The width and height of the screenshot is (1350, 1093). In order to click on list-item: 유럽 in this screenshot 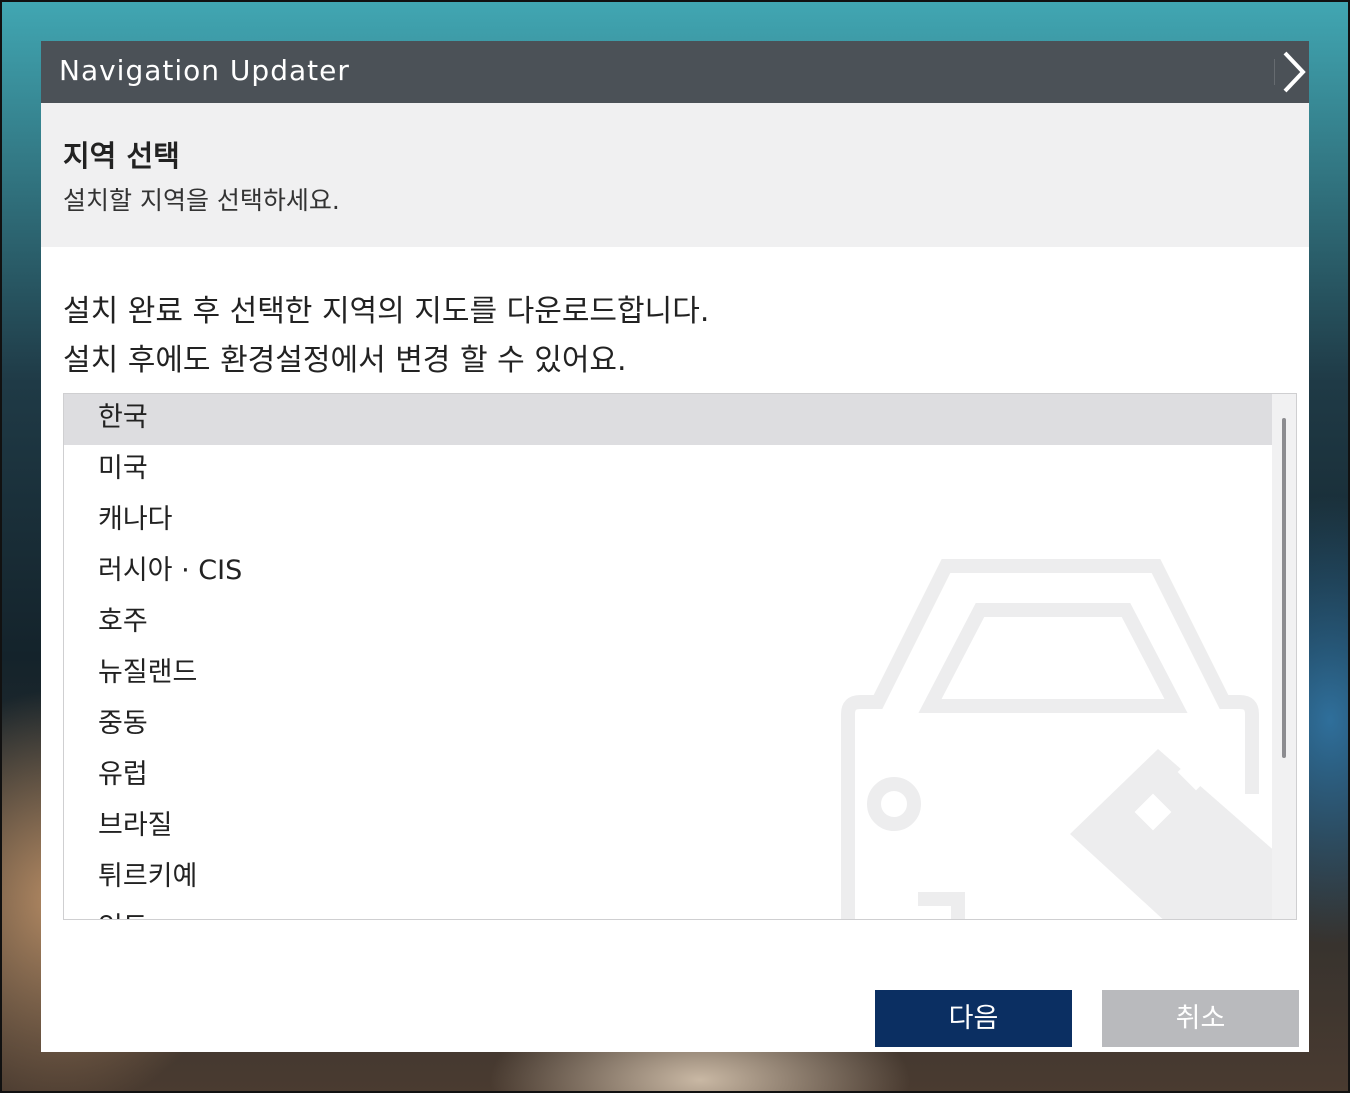, I will do `click(668, 776)`.